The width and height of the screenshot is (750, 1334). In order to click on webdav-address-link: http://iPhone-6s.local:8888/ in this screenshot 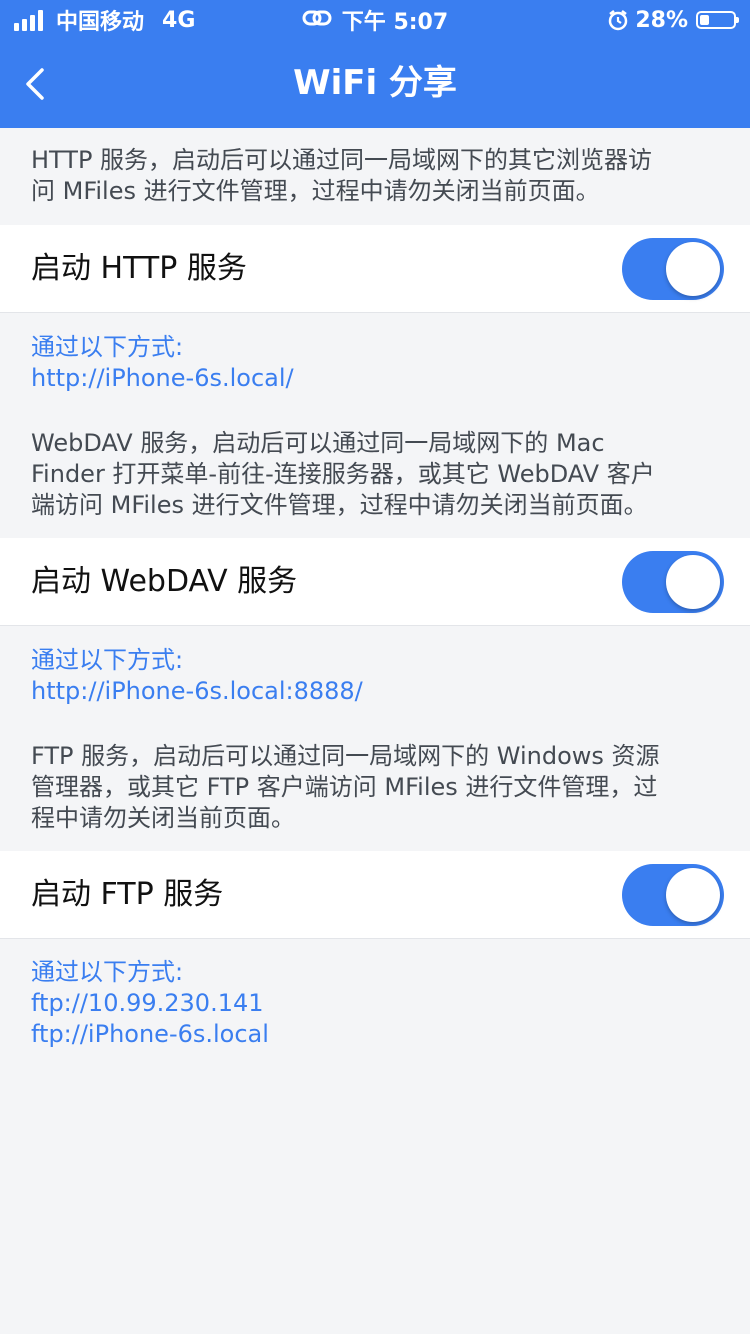, I will do `click(197, 691)`.